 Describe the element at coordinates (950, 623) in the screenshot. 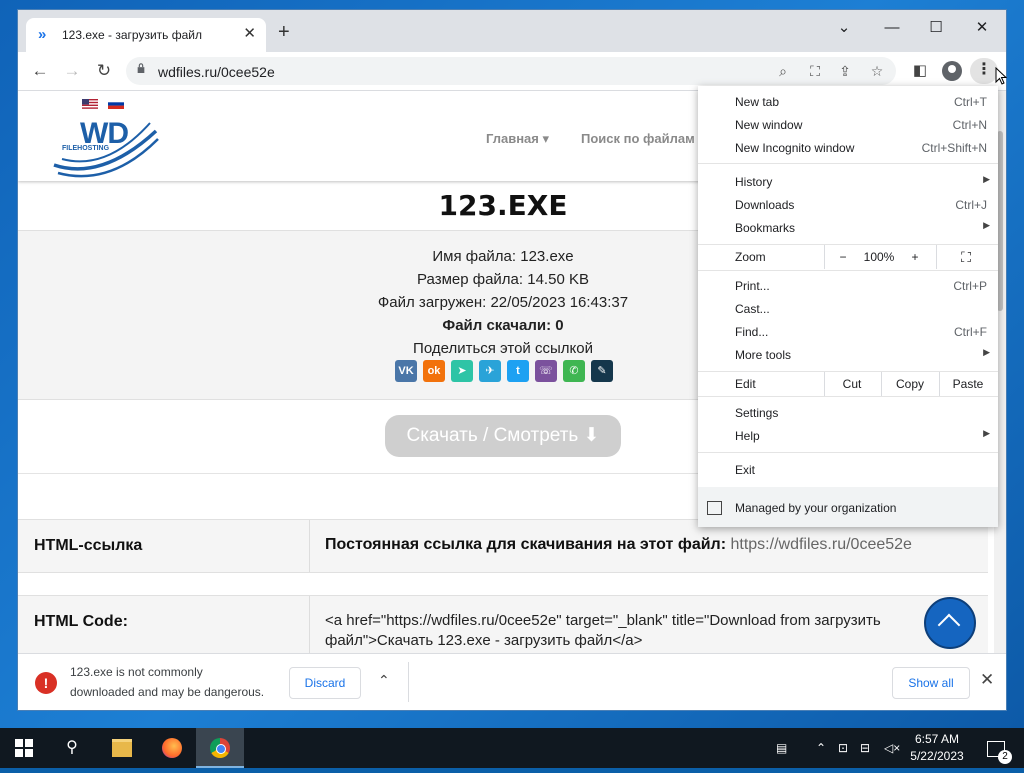

I see `scroll-to-top-button` at that location.